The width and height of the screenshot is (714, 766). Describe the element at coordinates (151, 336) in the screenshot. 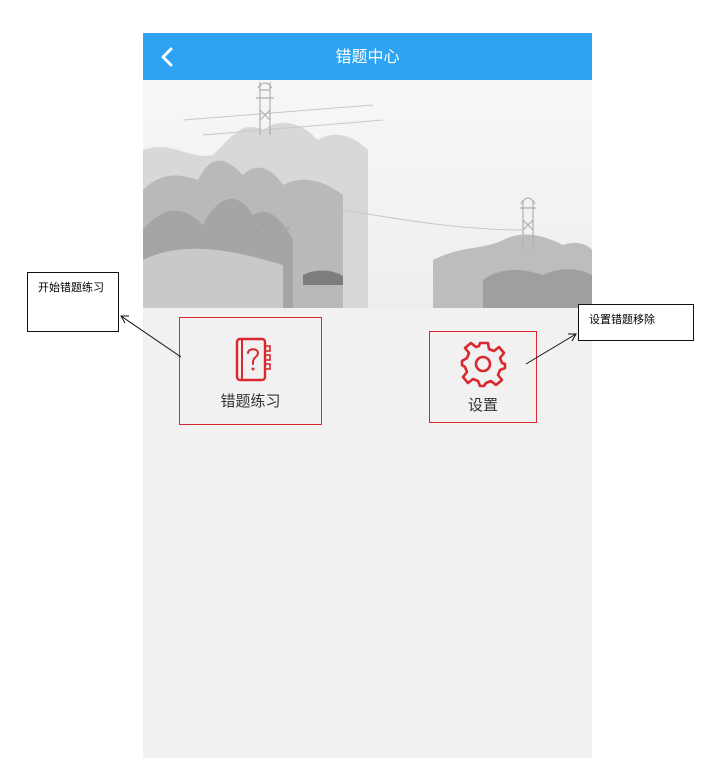

I see `arrow-practice` at that location.